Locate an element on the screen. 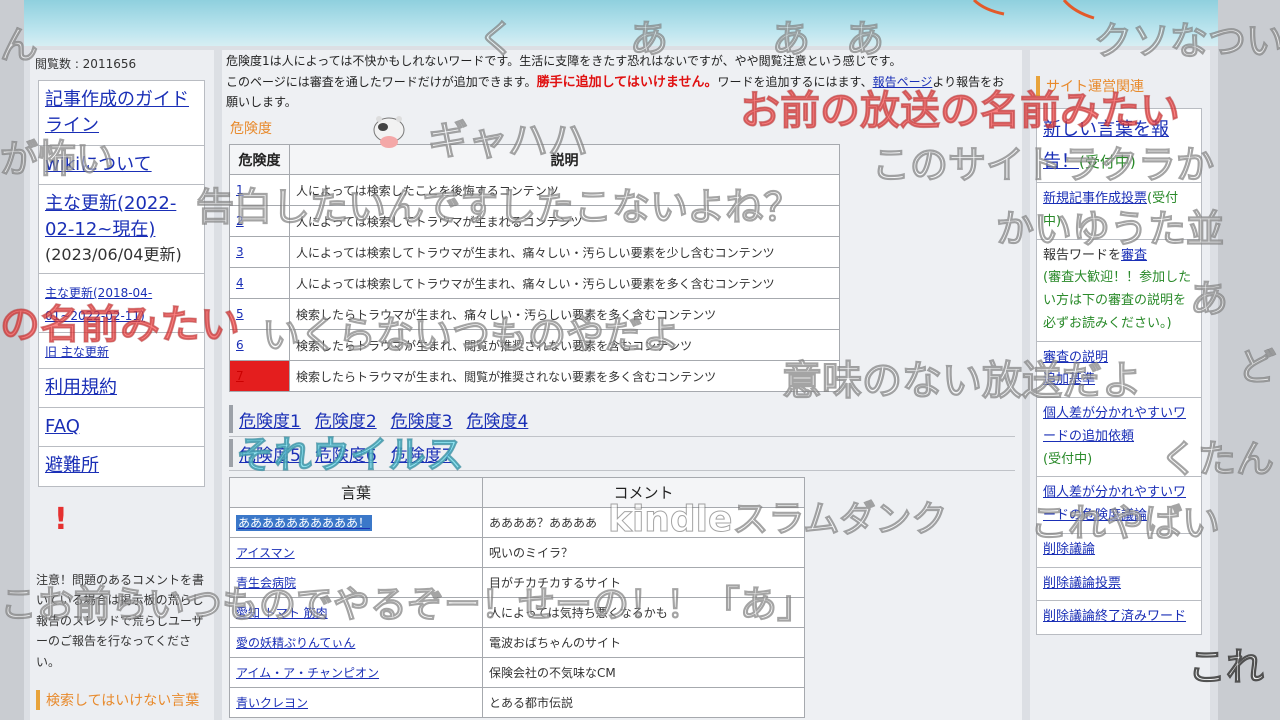  table-row: 愛の妖精ぷりんてぃん 電波おばちゃんのサイト is located at coordinates (517, 642).